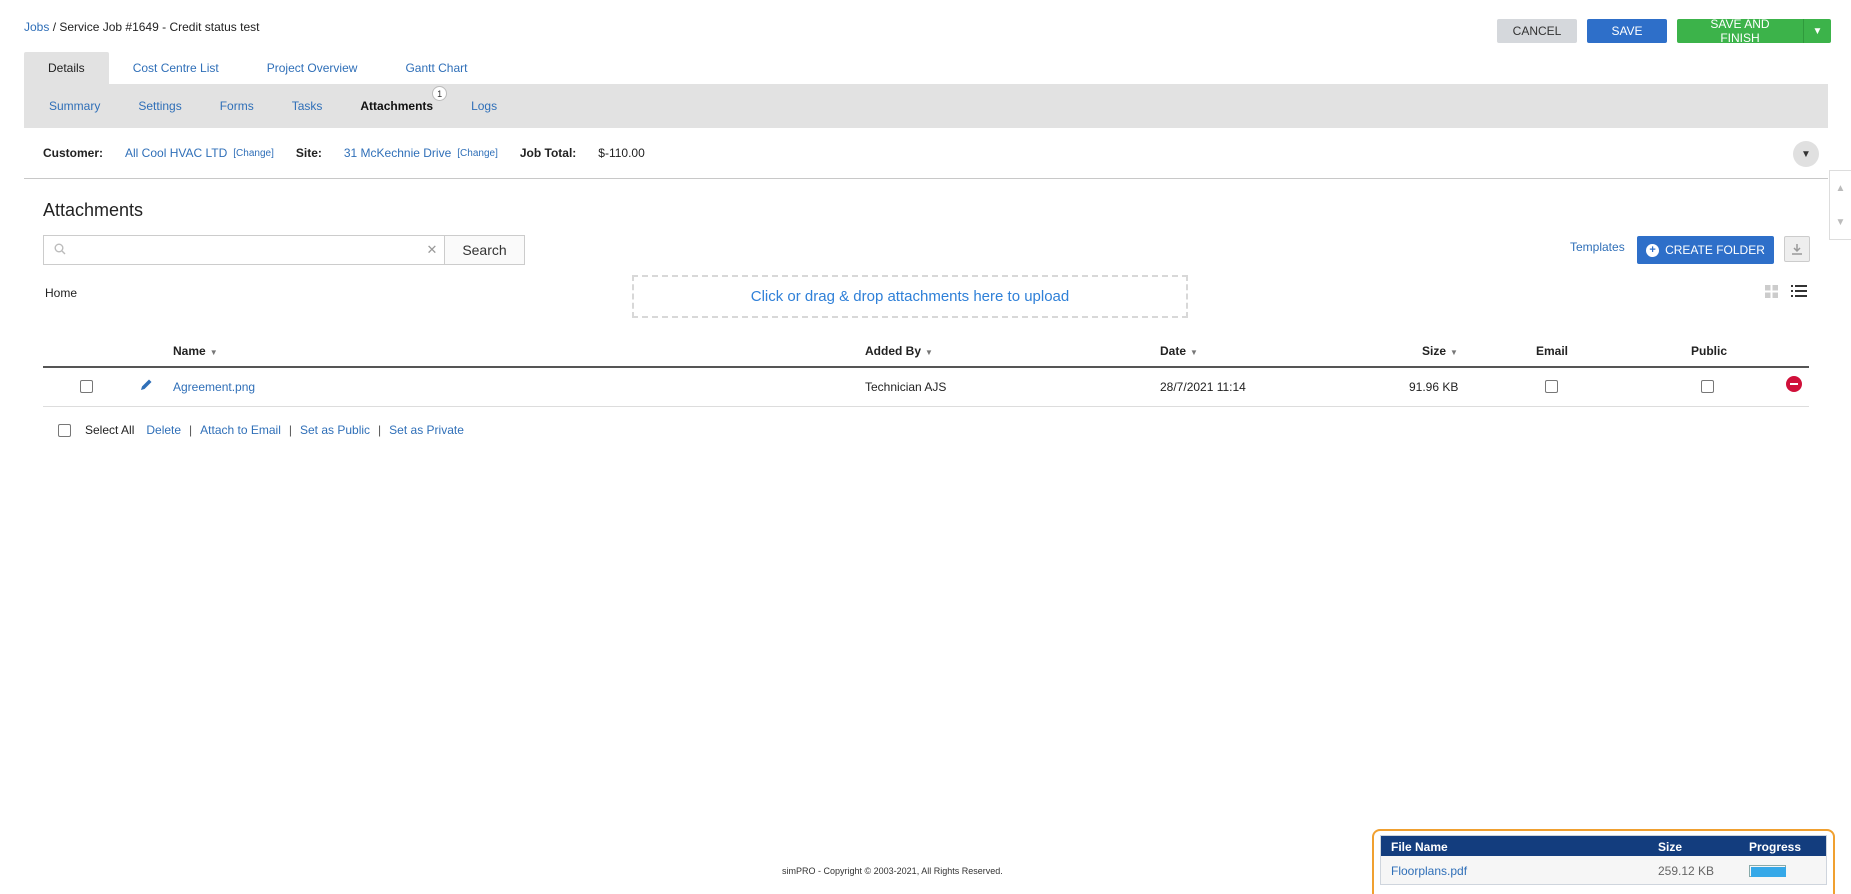 This screenshot has height=894, width=1851. Describe the element at coordinates (312, 68) in the screenshot. I see `tab-project-overview: Project Overview` at that location.